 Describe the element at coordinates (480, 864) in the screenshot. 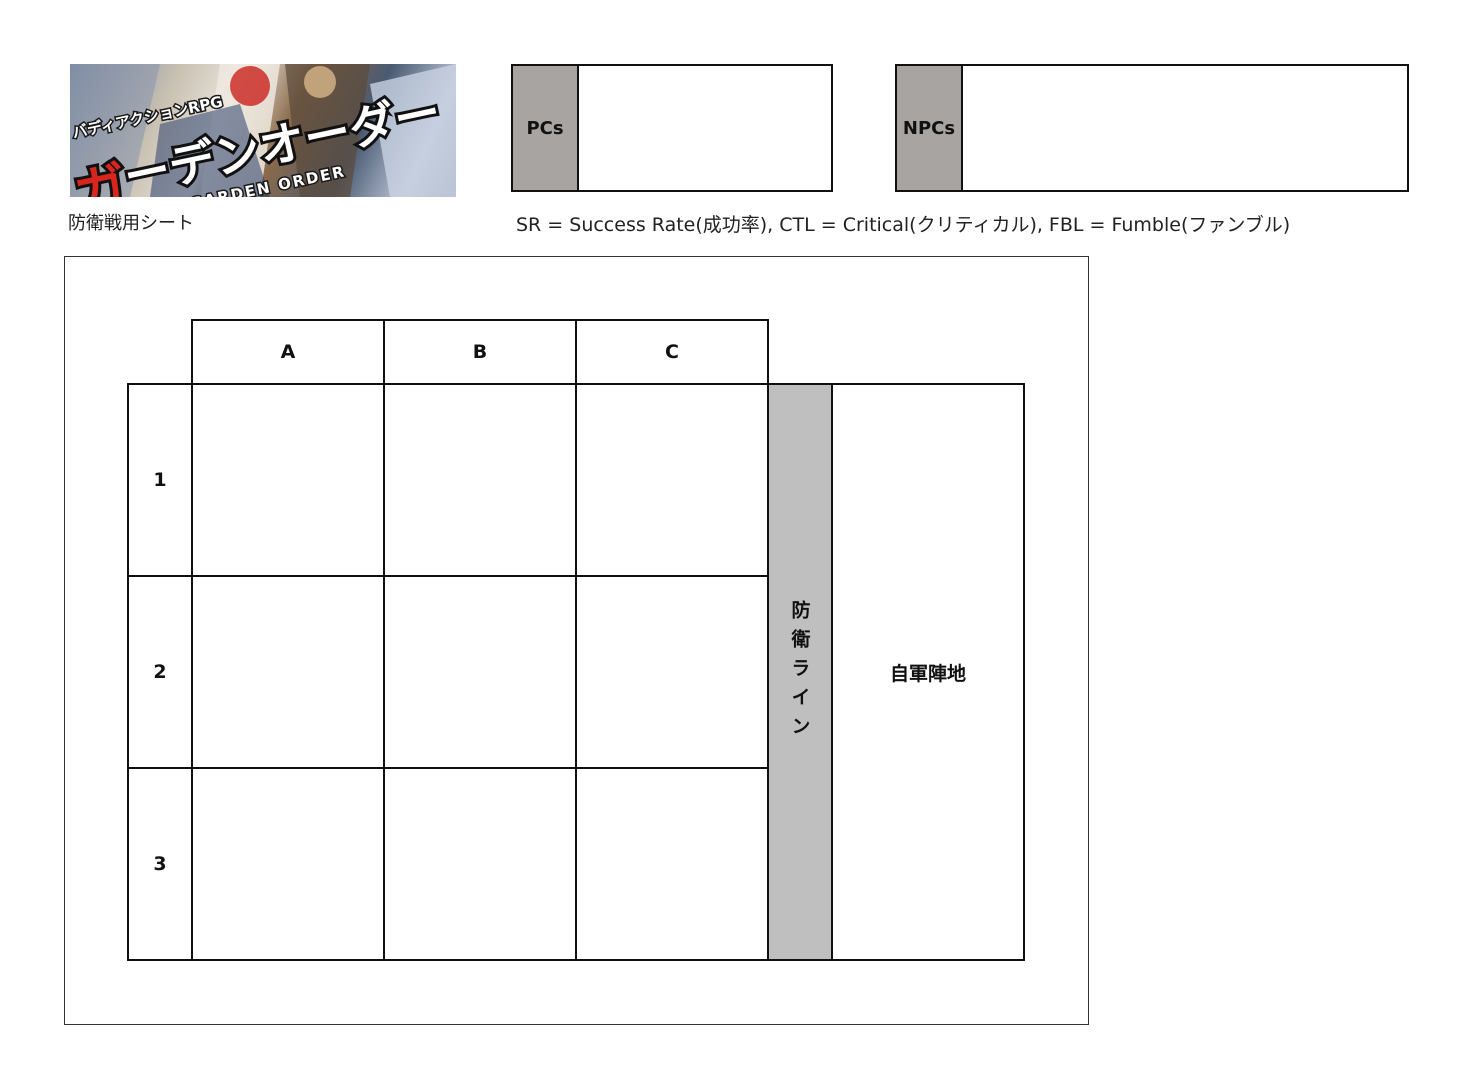

I see `grid-cell-b3` at that location.